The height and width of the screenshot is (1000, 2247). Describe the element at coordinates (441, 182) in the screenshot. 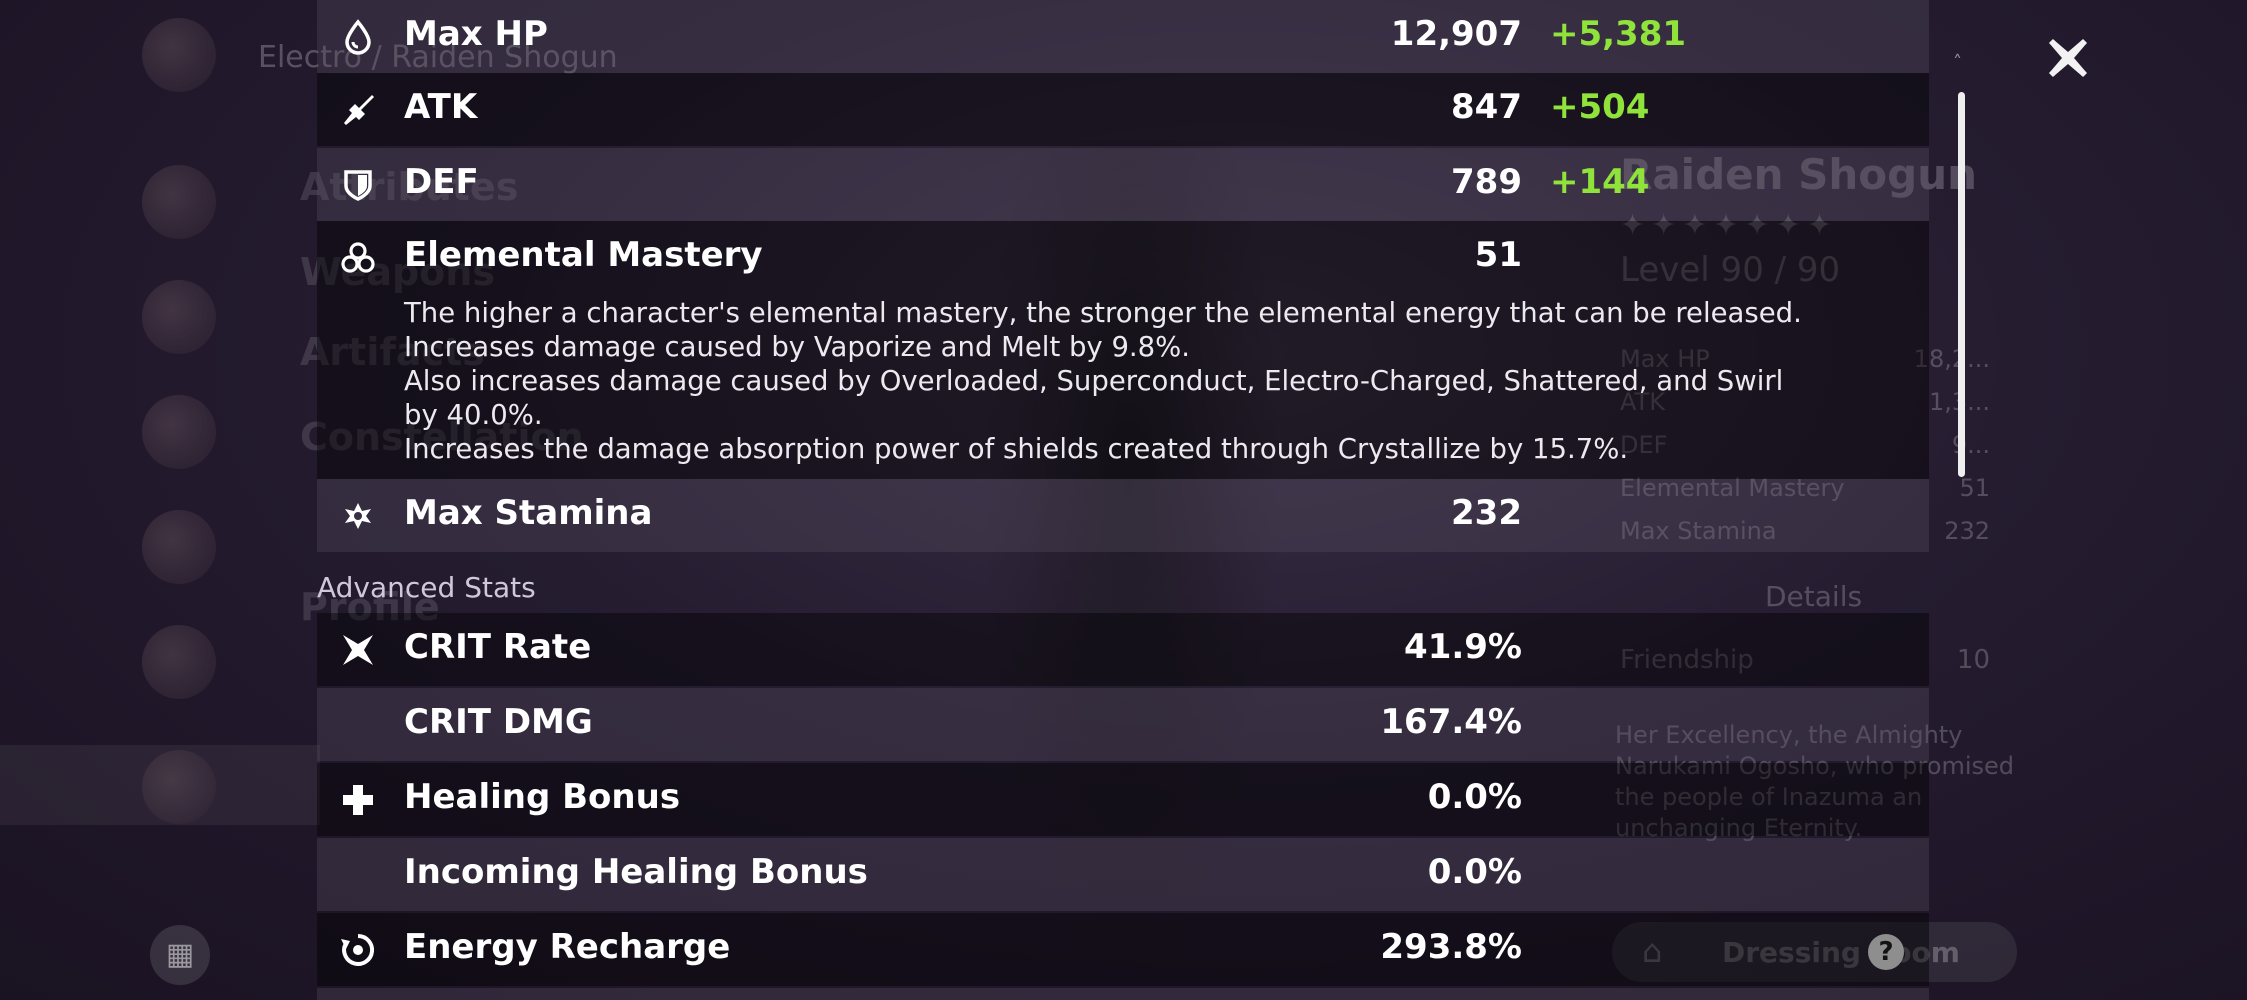

I see `stat-label: DEF` at that location.